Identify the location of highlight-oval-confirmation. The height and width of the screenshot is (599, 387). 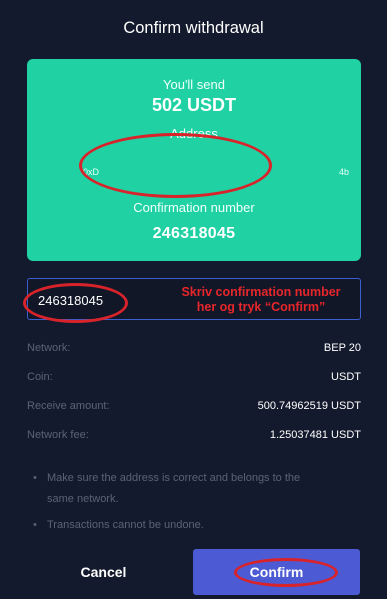
(175, 165).